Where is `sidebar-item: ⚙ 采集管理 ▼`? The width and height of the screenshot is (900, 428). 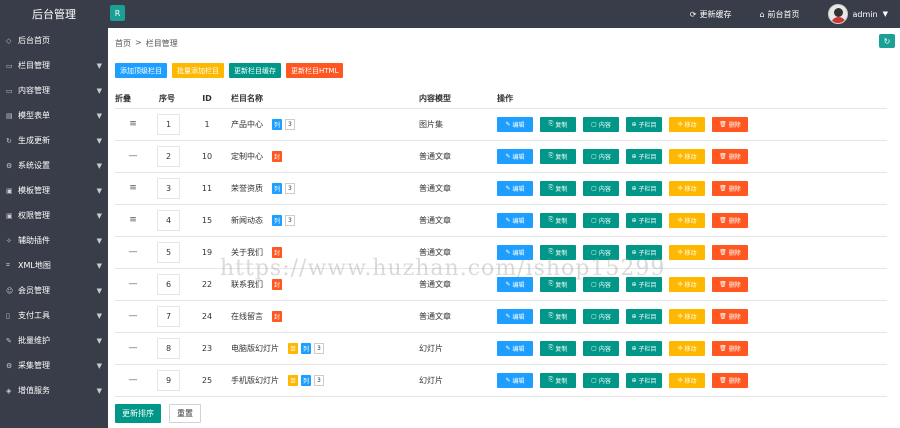
sidebar-item: ⚙ 采集管理 ▼ is located at coordinates (54, 365).